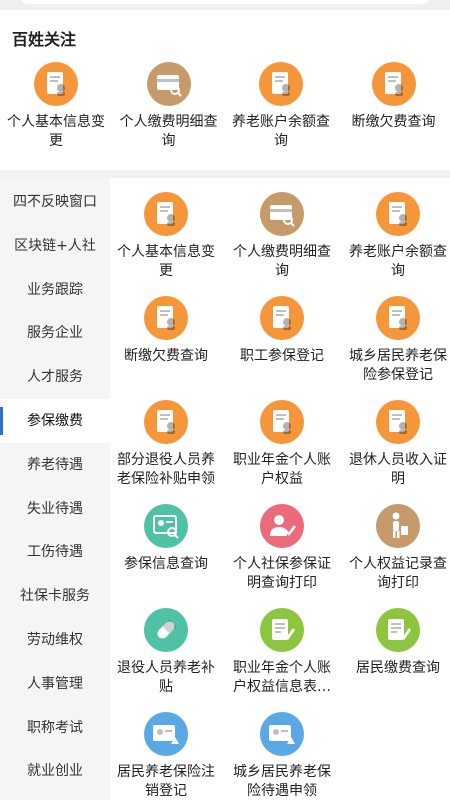 The height and width of the screenshot is (801, 450). I want to click on service-item-label: 退休人员收入证明, so click(398, 469).